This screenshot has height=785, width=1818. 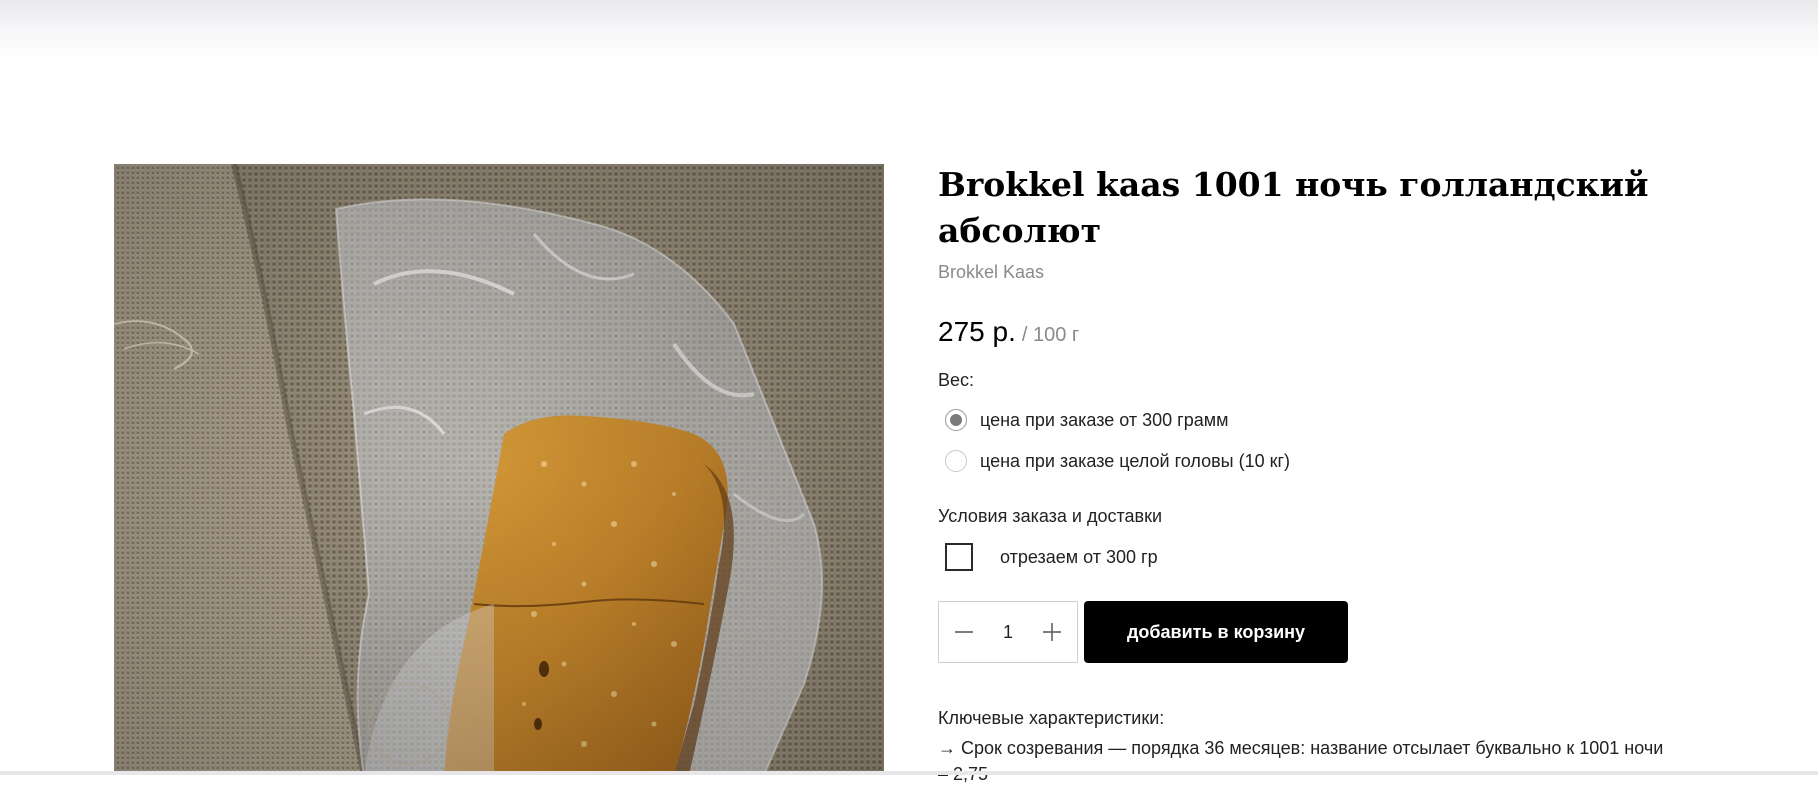 I want to click on quantity-stepper, so click(x=1008, y=632).